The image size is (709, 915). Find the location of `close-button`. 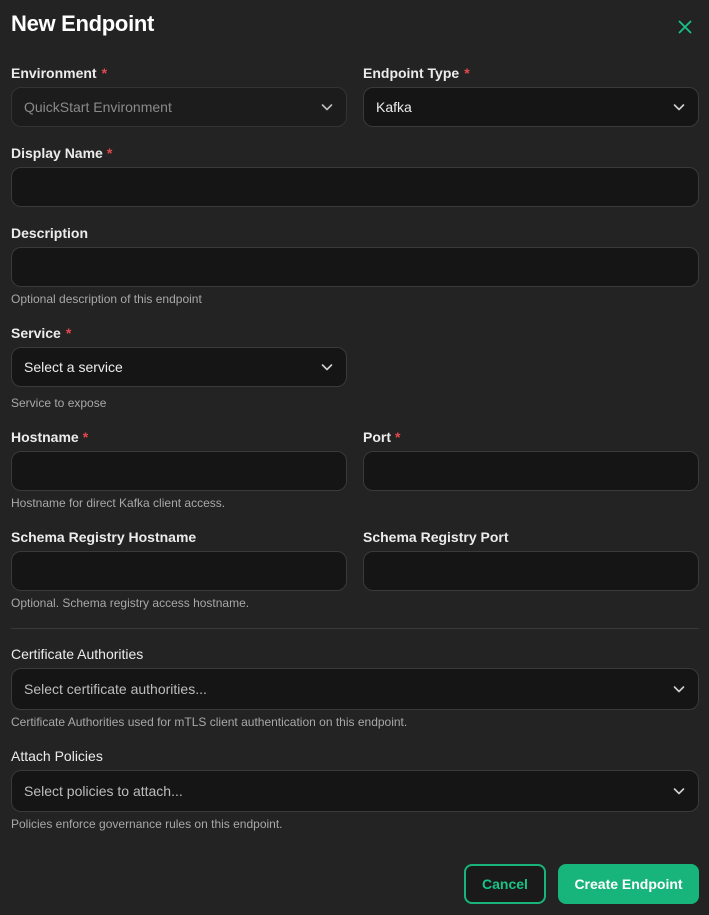

close-button is located at coordinates (685, 27).